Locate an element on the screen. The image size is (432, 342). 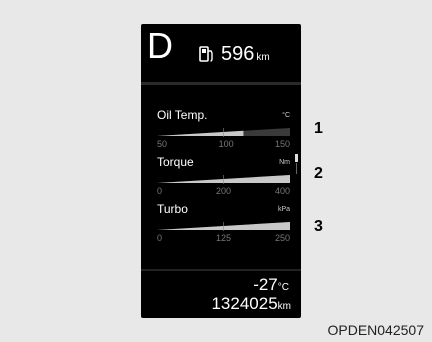
gauge-tick: 125 is located at coordinates (223, 238).